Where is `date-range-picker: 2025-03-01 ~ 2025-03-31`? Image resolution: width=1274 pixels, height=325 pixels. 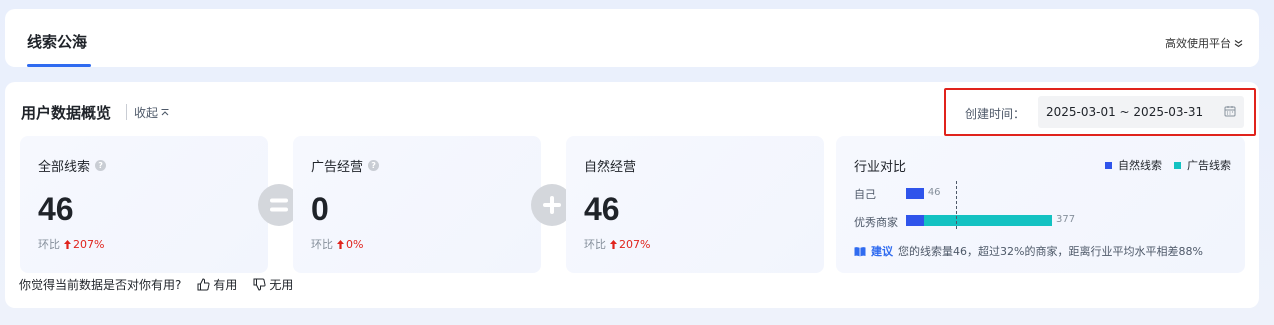
date-range-picker: 2025-03-01 ~ 2025-03-31 is located at coordinates (1141, 112).